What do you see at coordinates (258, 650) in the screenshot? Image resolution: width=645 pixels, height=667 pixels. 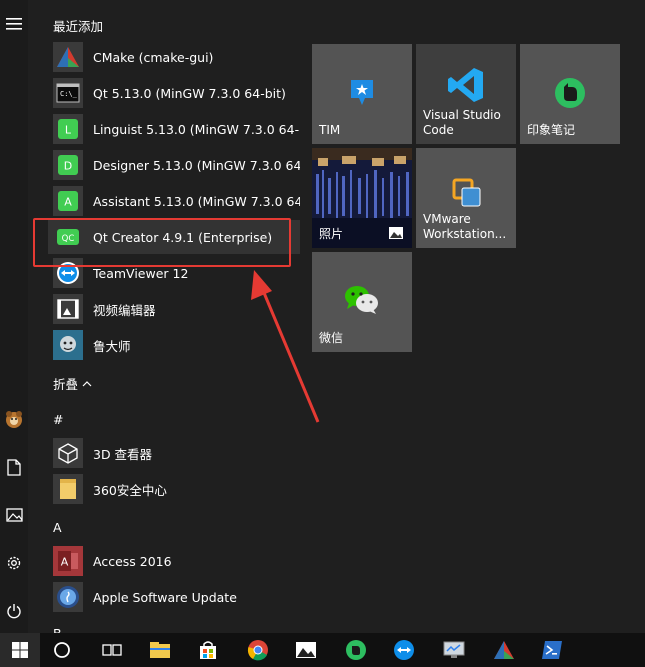 I see `chrome-icon` at bounding box center [258, 650].